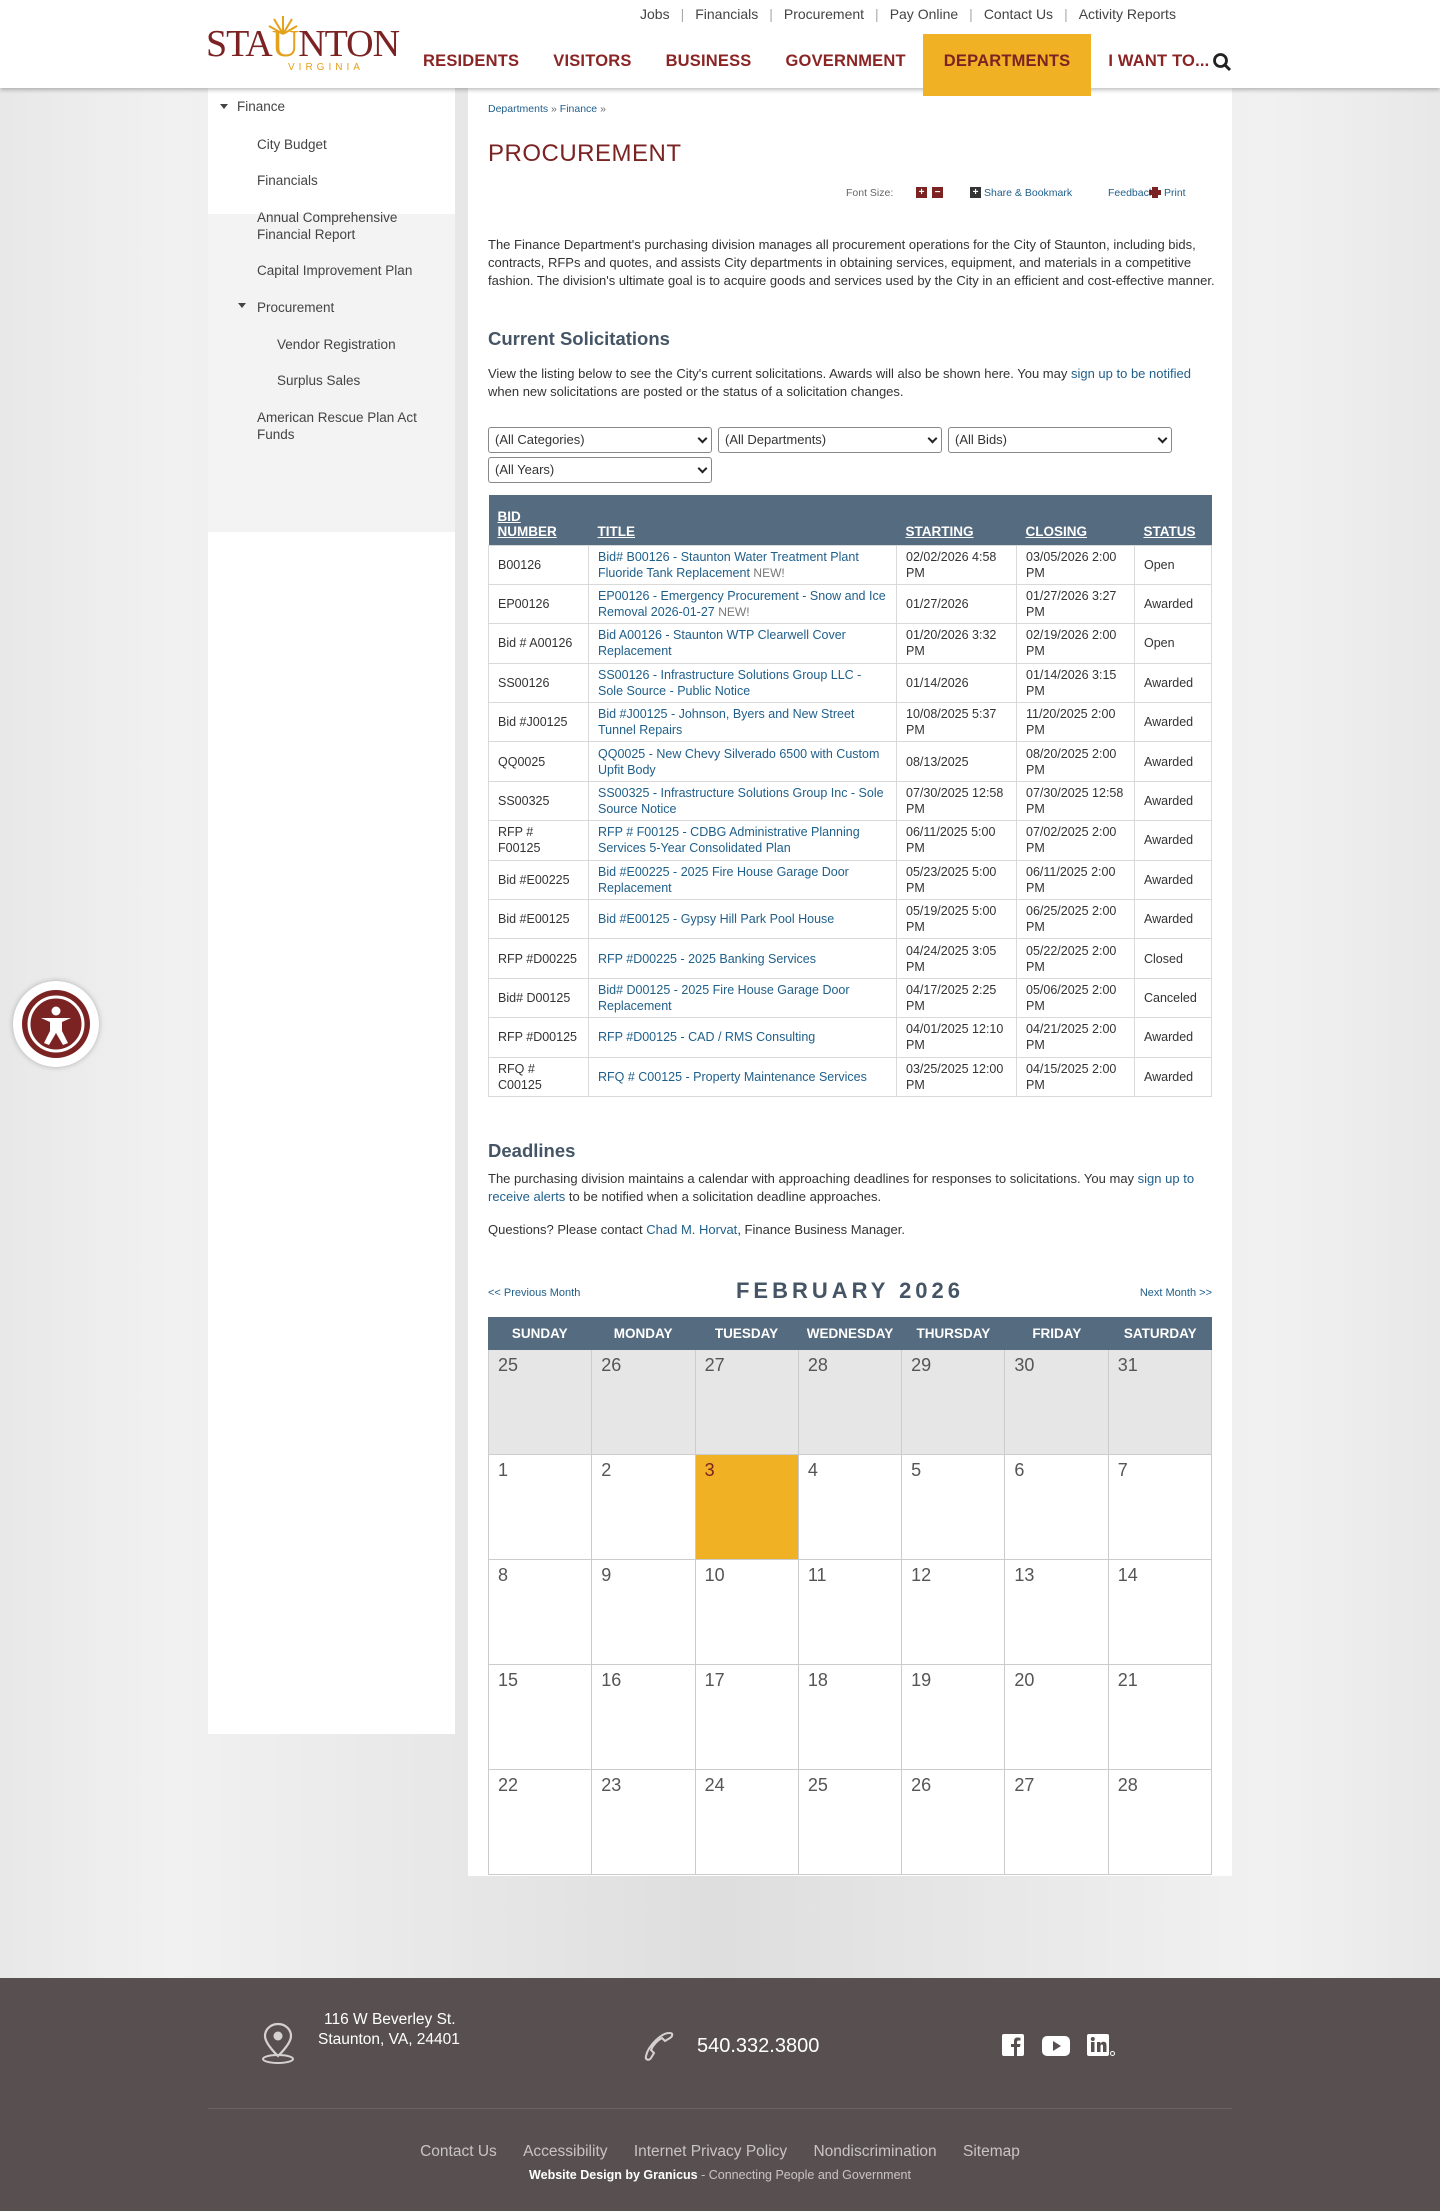 This screenshot has width=1440, height=2211. Describe the element at coordinates (1160, 1717) in the screenshot. I see `calendar-day: 21` at that location.